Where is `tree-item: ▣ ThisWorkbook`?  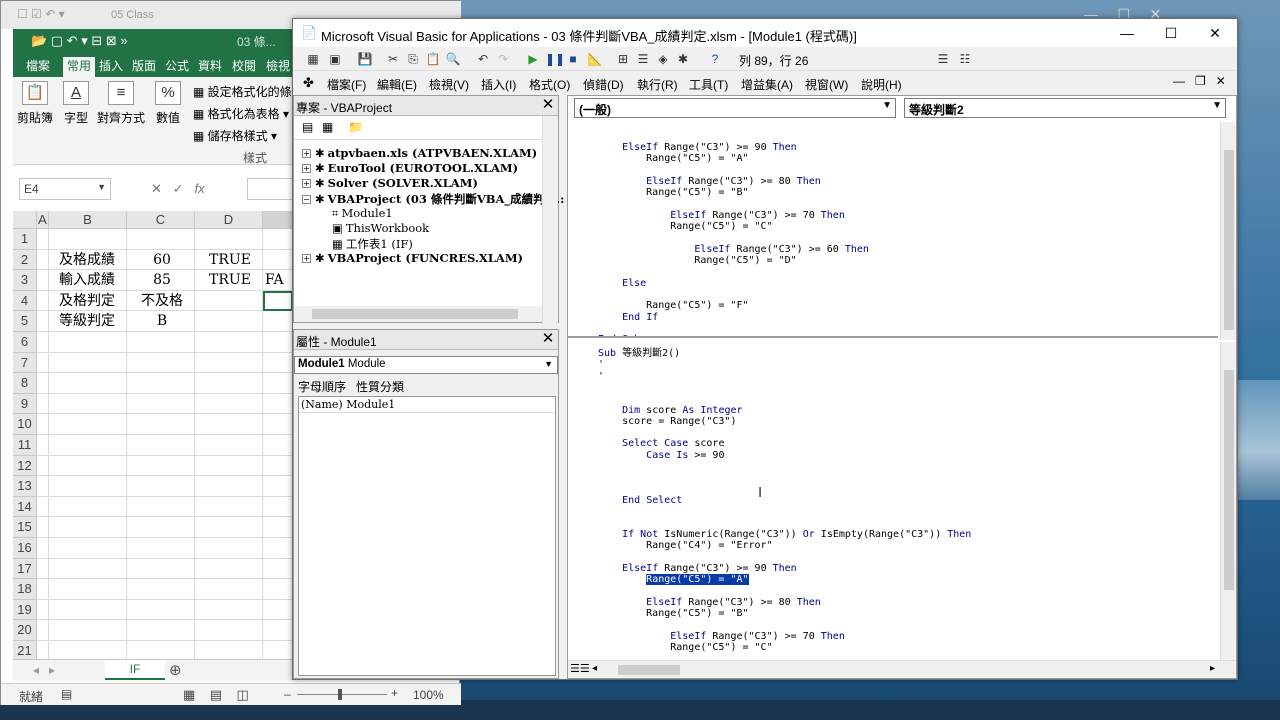
tree-item: ▣ ThisWorkbook is located at coordinates (380, 228).